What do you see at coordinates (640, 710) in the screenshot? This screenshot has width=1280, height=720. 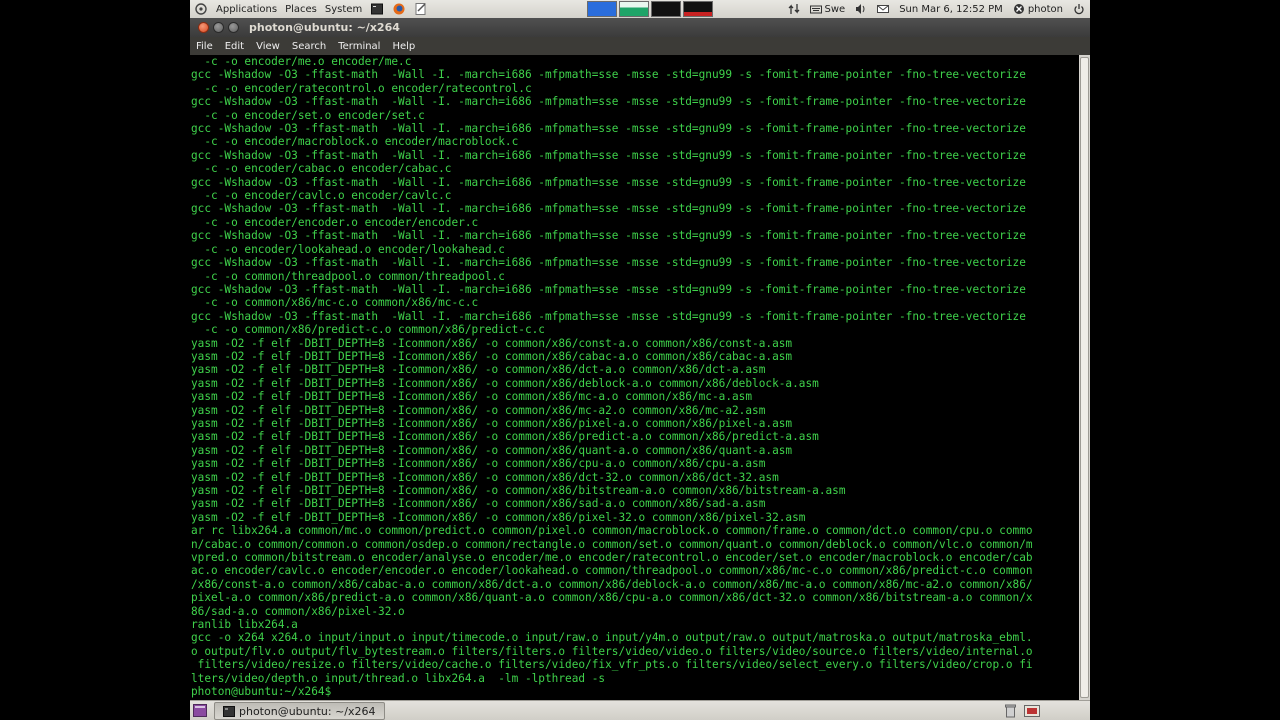 I see `bottom-panel: photon@ubuntu: ~/x264` at bounding box center [640, 710].